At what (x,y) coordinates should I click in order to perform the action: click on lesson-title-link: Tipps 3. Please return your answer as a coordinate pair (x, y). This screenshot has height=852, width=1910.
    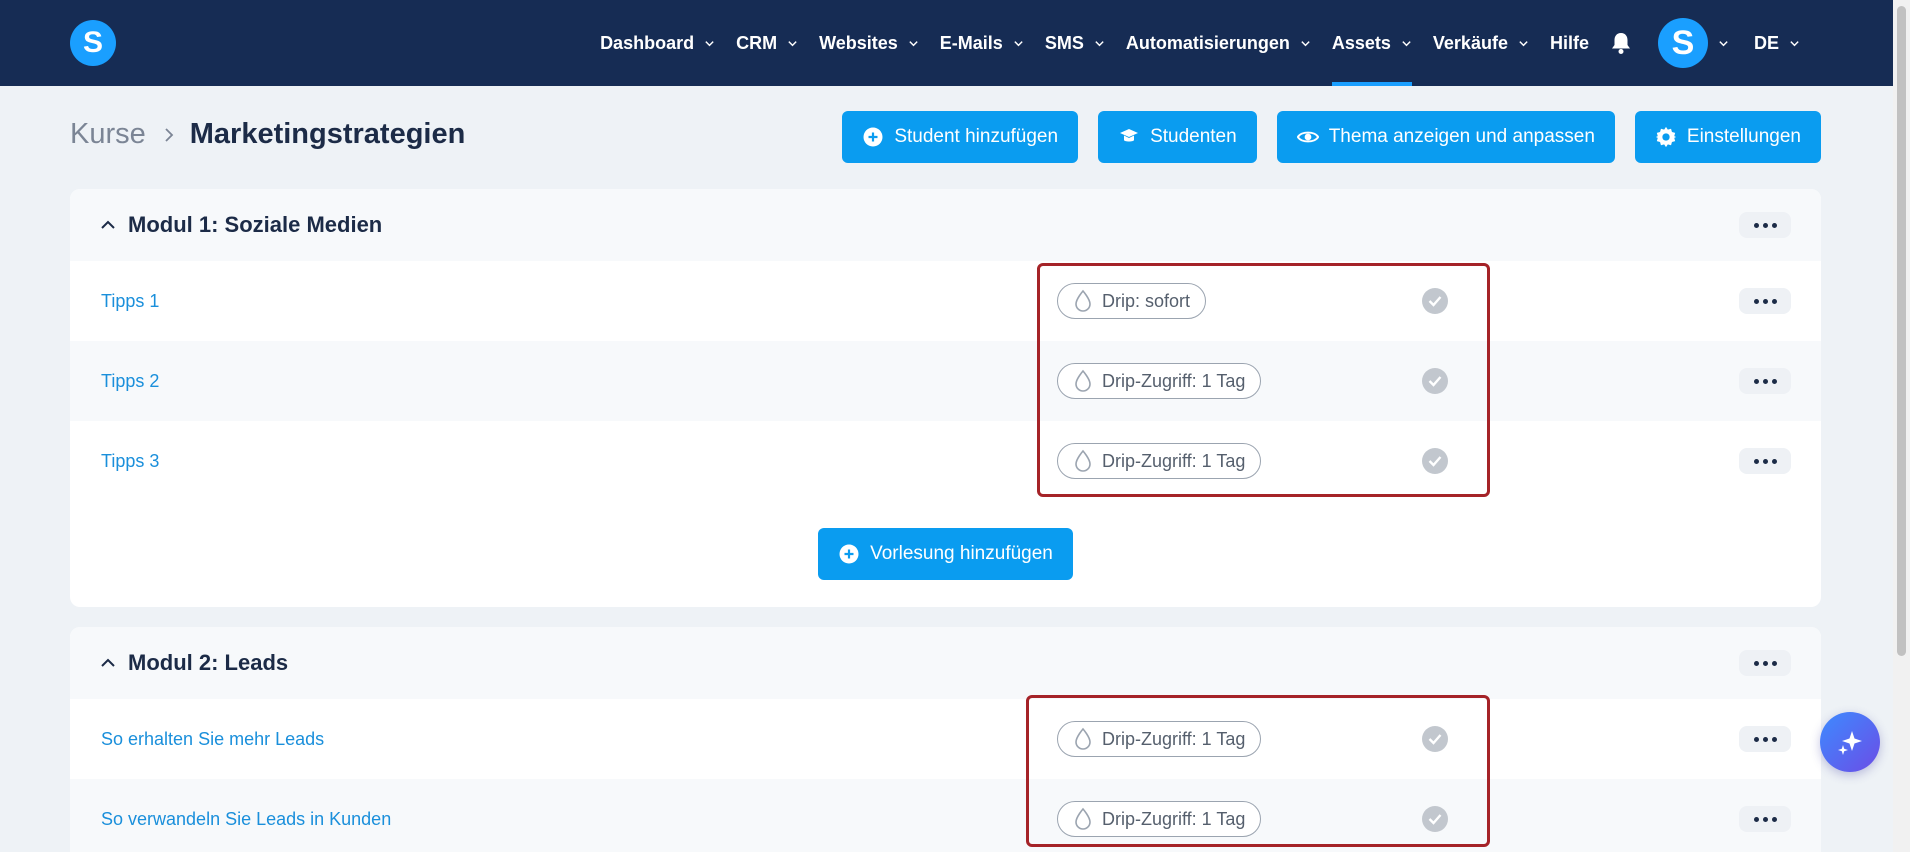
    Looking at the image, I should click on (130, 461).